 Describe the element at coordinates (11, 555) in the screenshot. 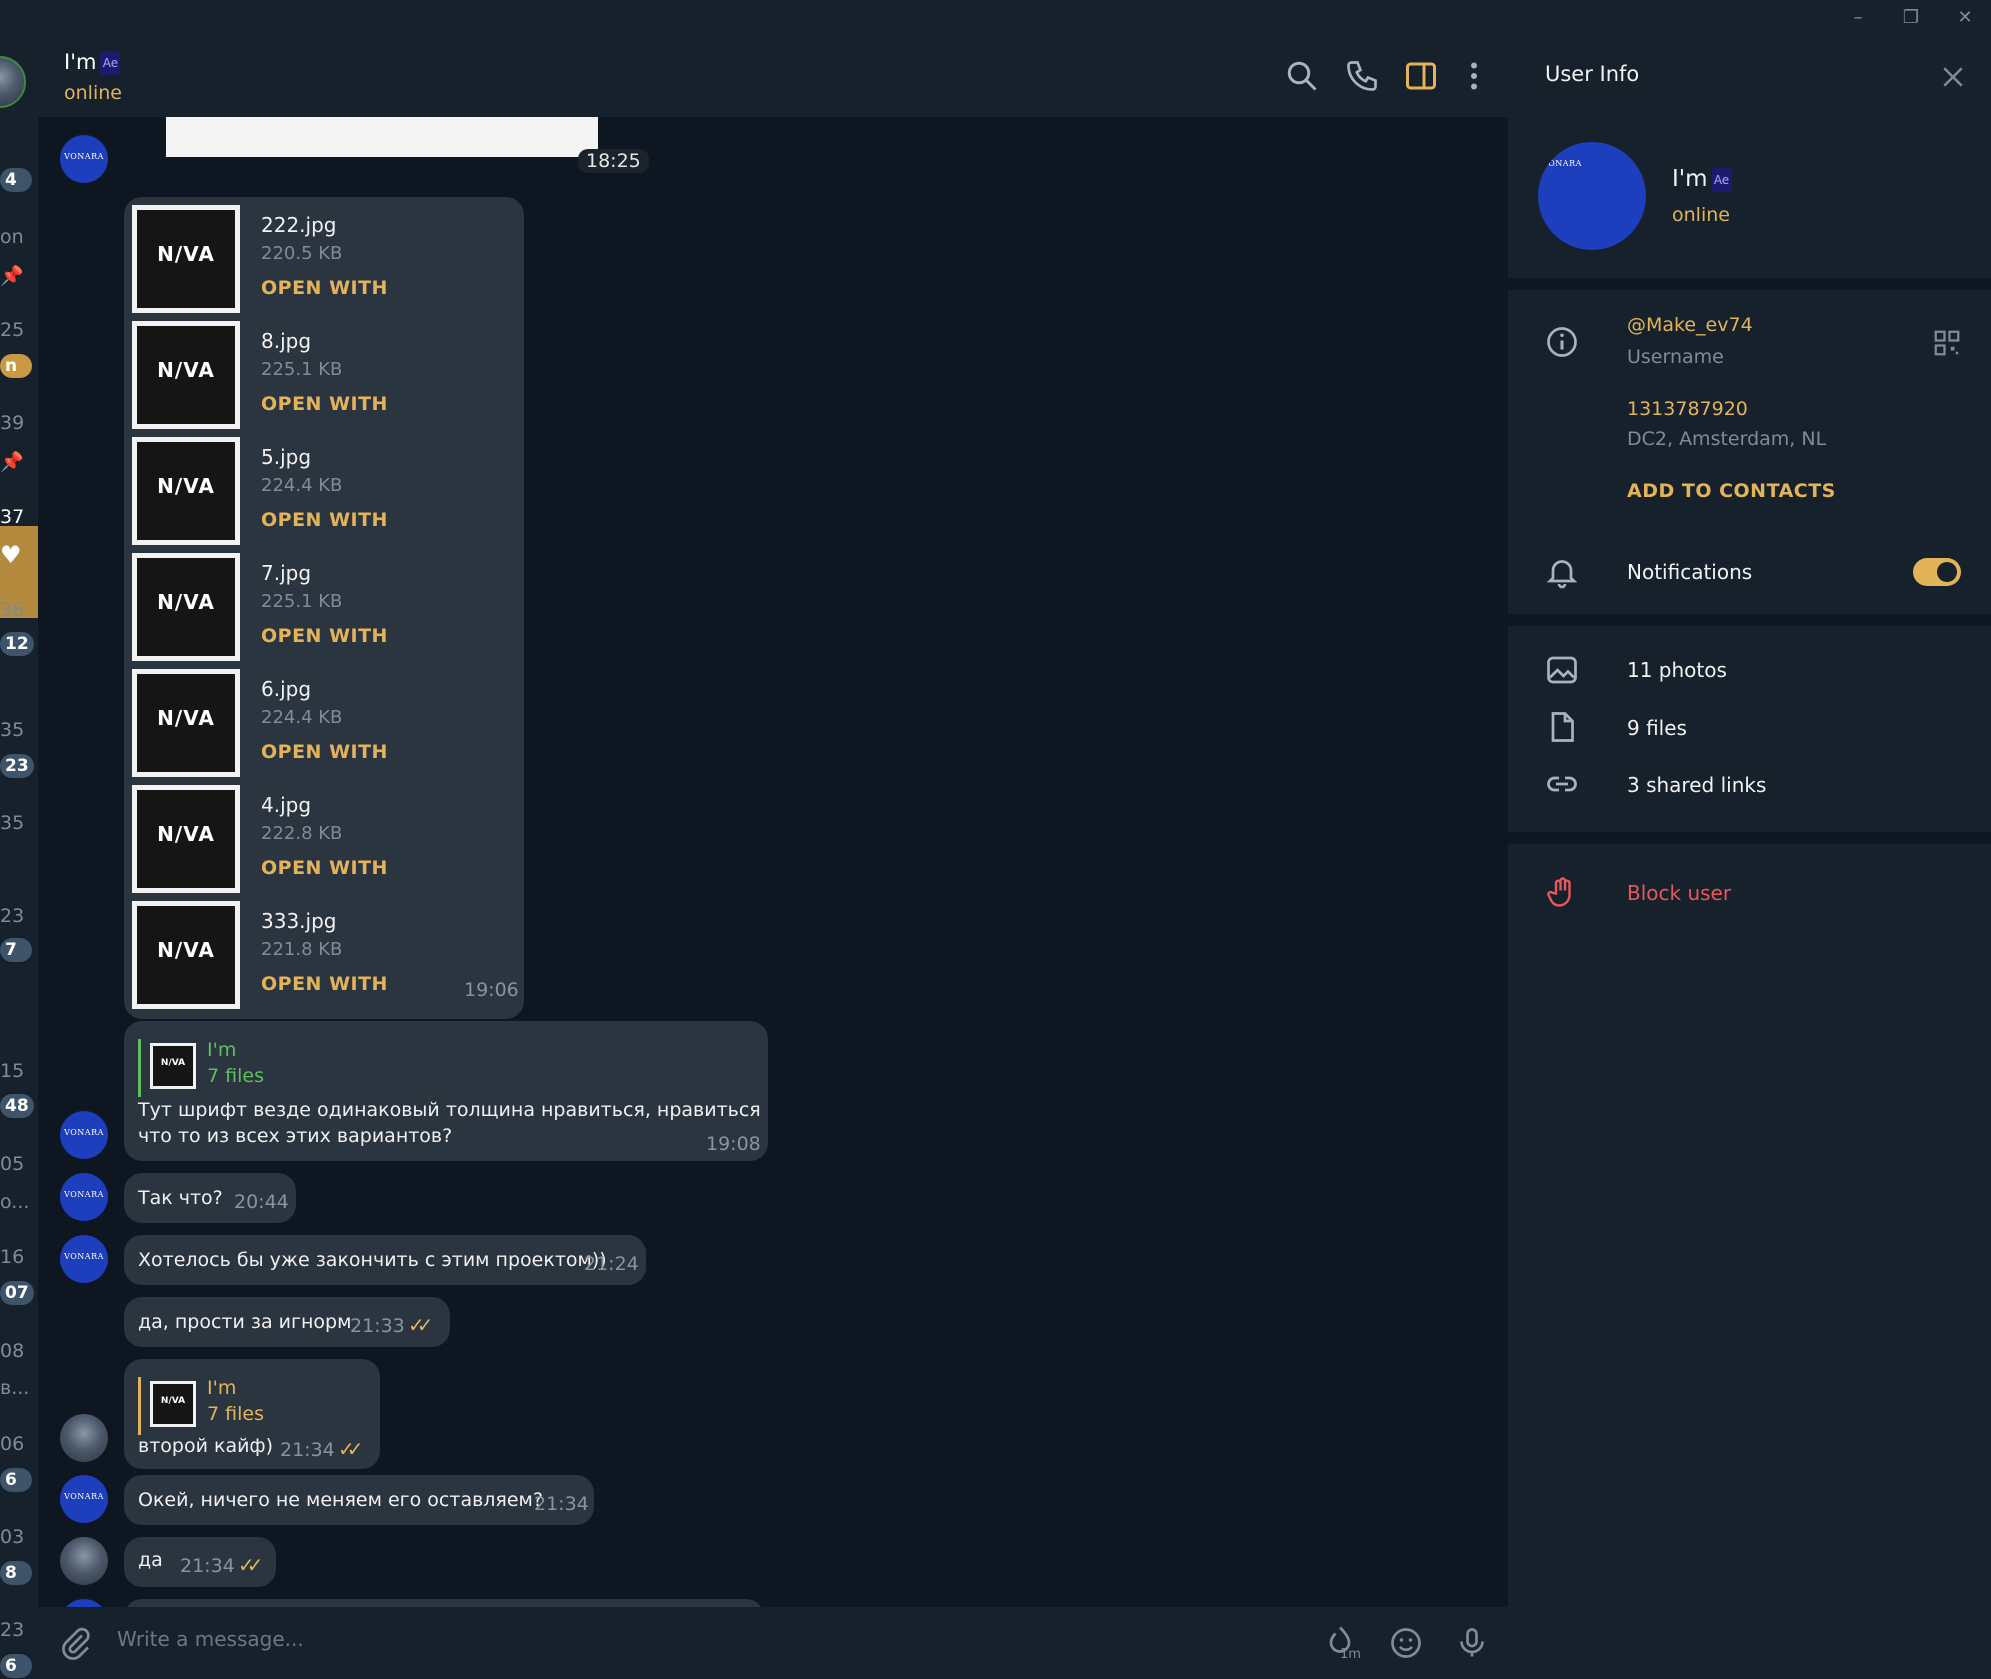

I see `heart-icon: ♥` at that location.